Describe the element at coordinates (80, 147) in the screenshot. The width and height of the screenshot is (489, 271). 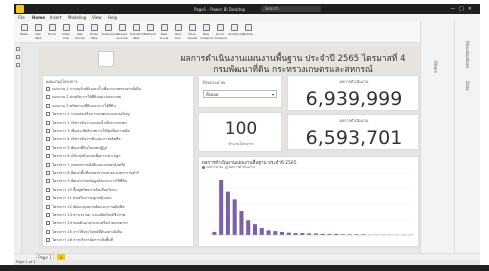
I see `slicer-item-label: โครงการ 5 พัฒนาที่ดินในเขตปฏิรูป` at that location.